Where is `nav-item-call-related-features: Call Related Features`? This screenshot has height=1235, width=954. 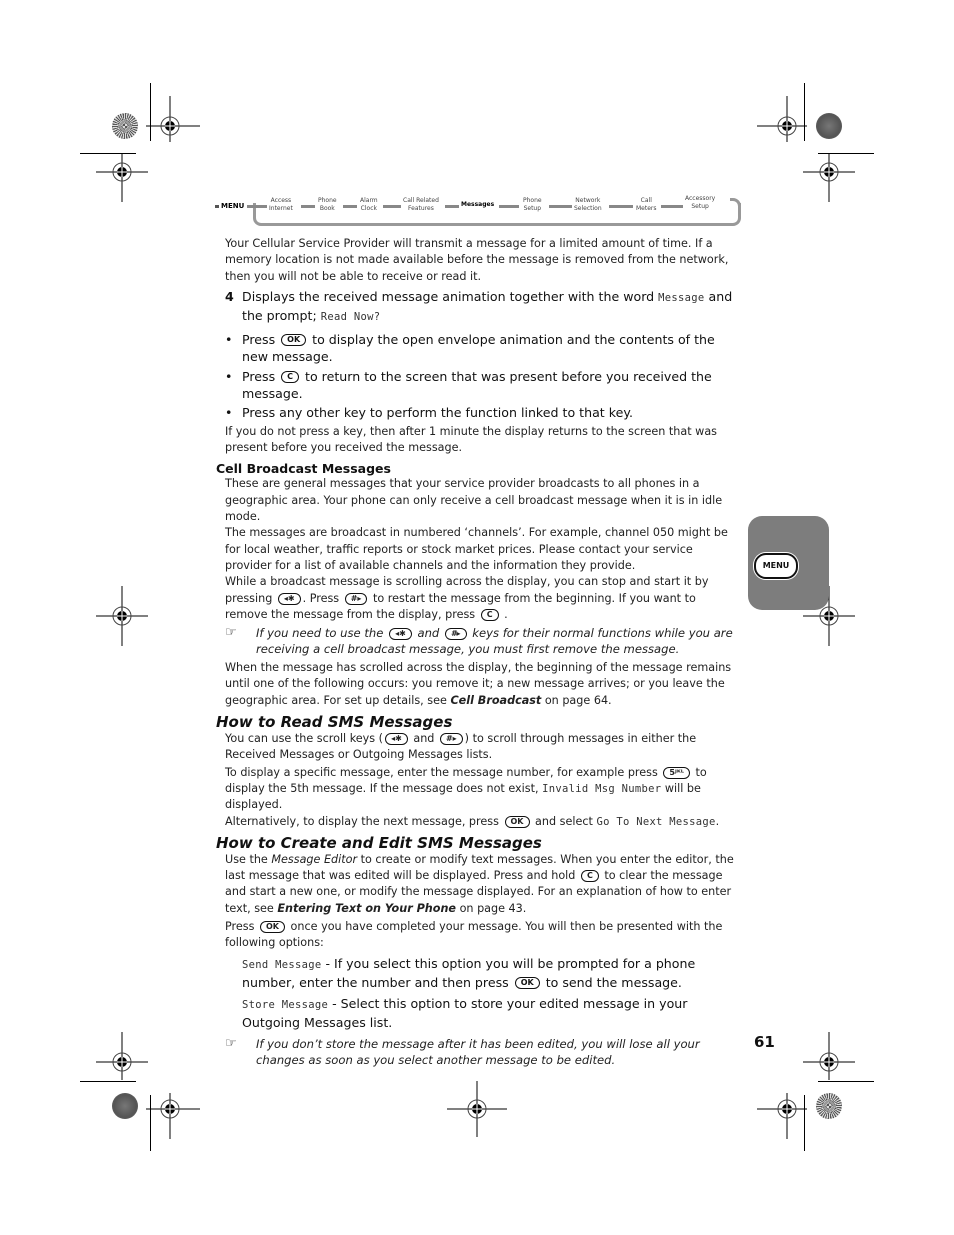
nav-item-call-related-features: Call Related Features is located at coordinates (421, 205).